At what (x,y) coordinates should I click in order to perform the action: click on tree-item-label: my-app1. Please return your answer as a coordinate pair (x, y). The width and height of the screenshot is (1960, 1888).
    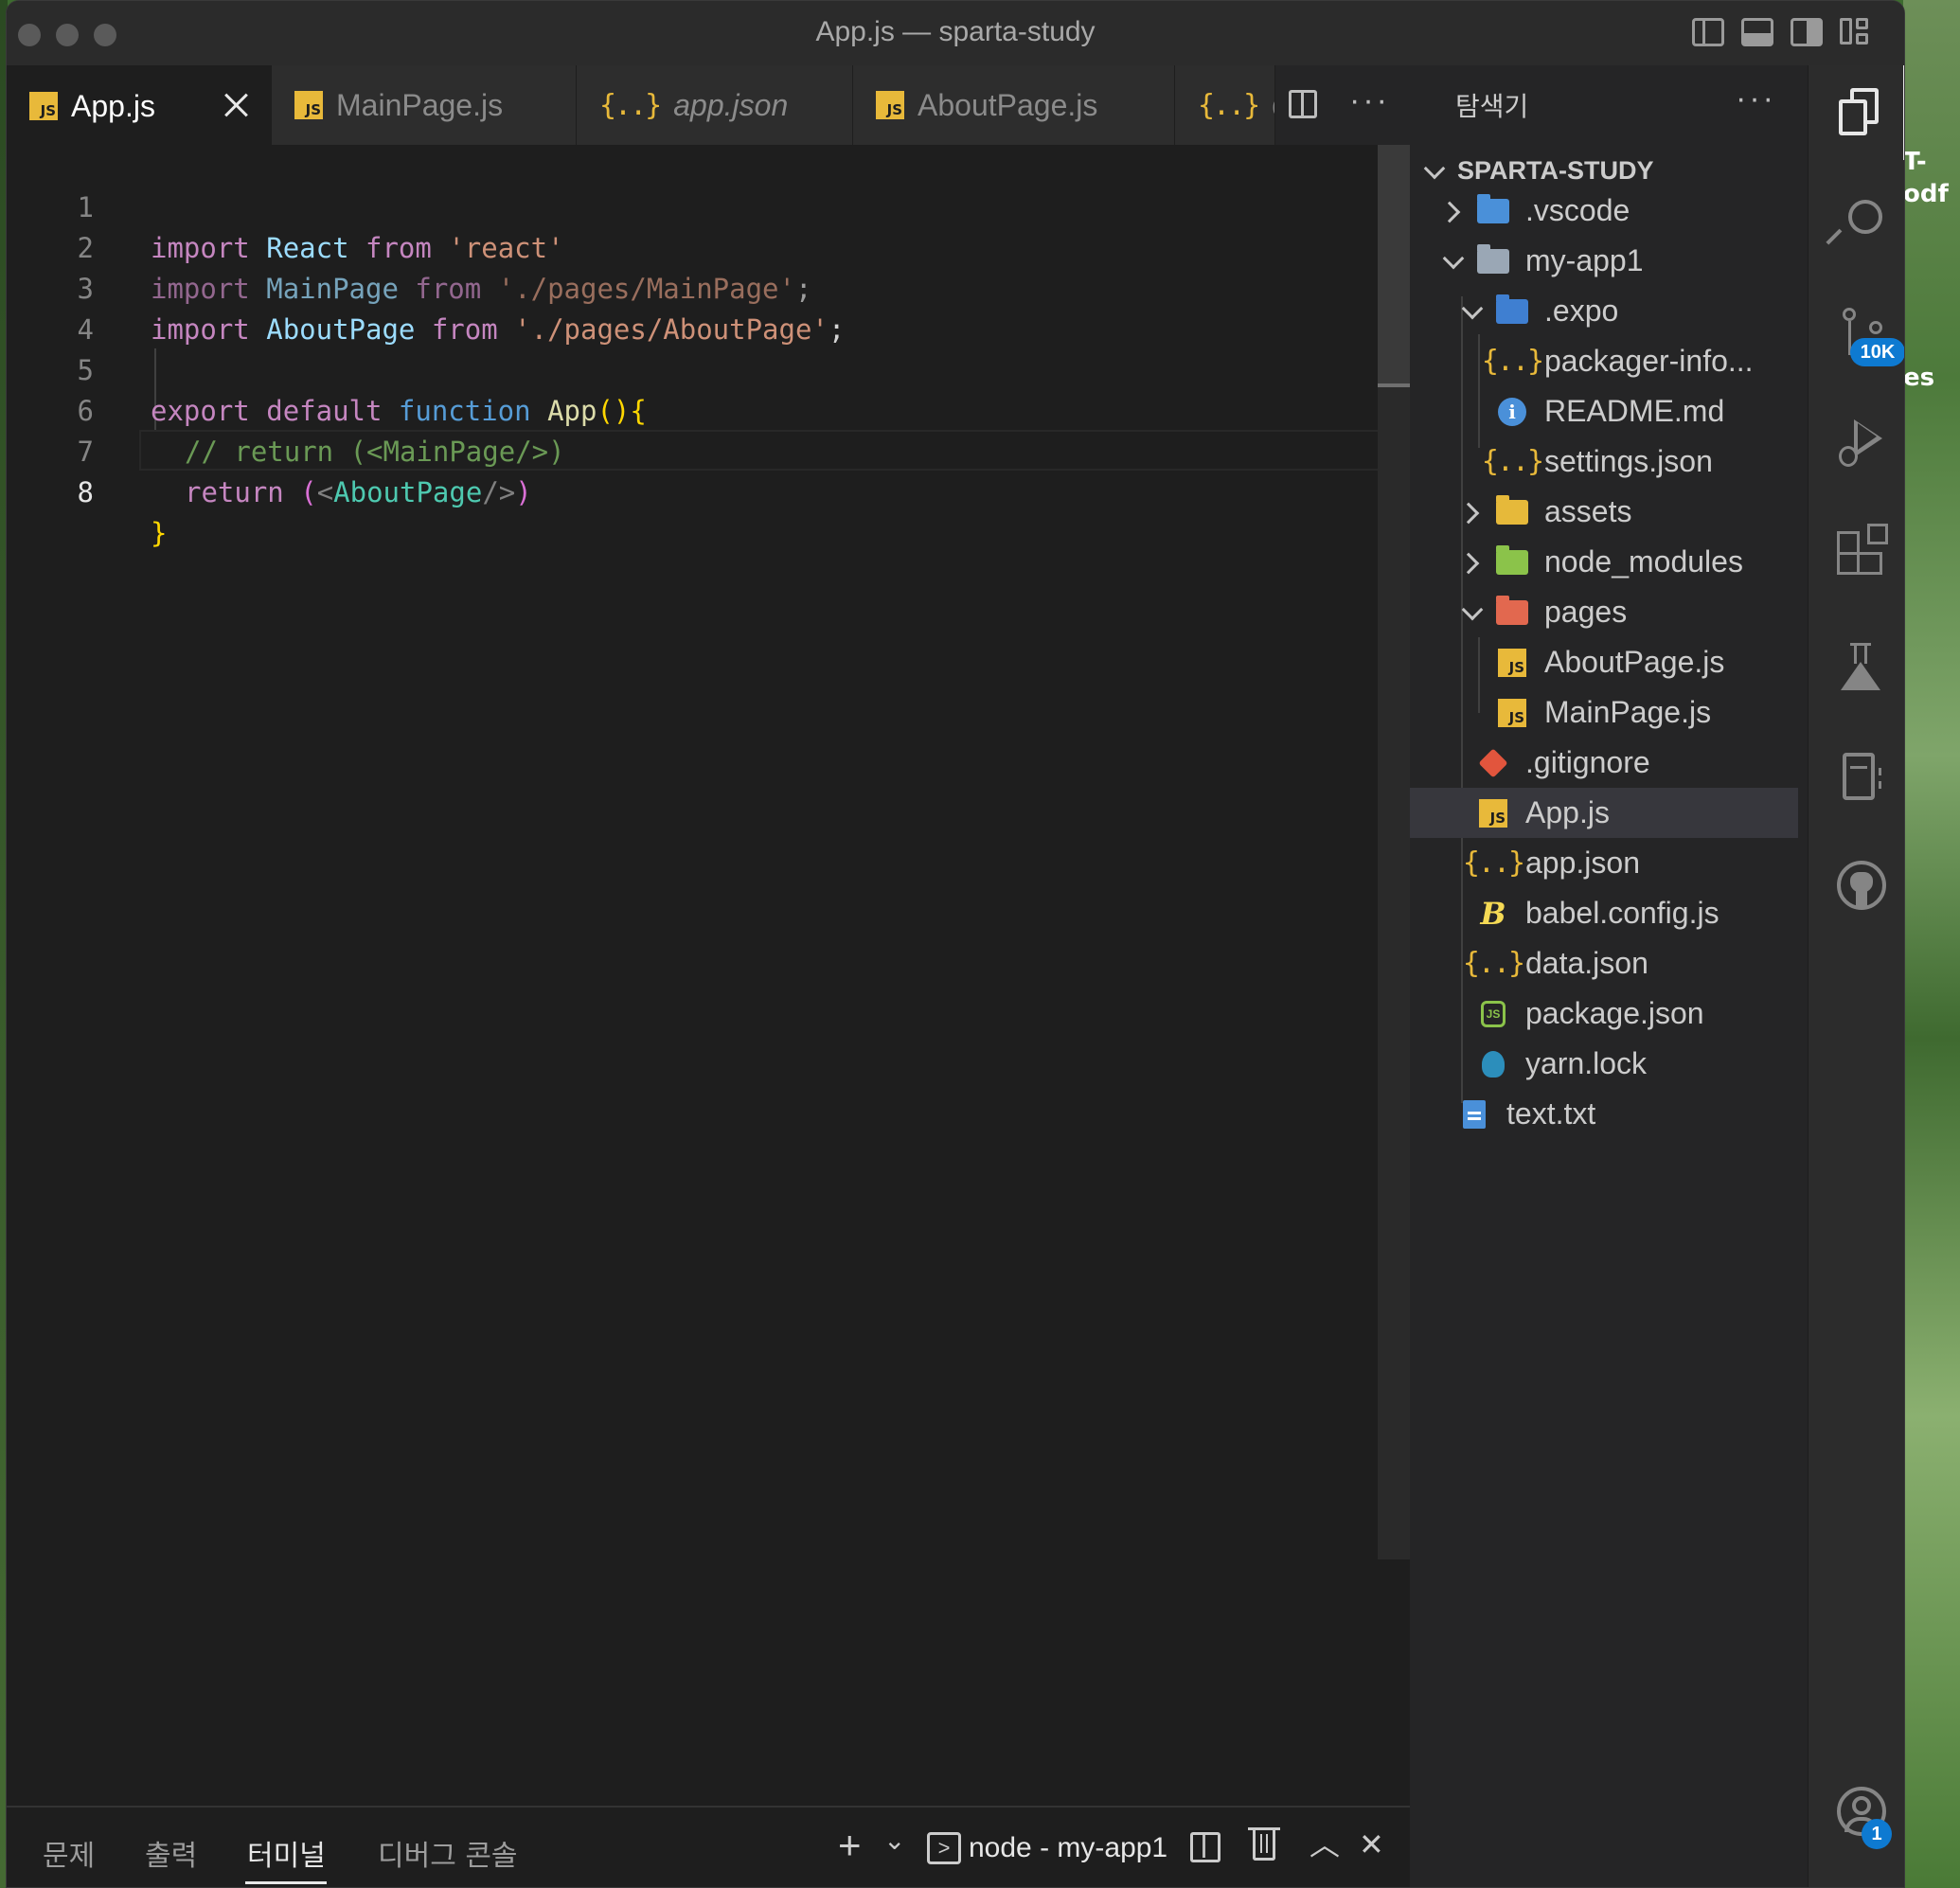
    Looking at the image, I should click on (1584, 260).